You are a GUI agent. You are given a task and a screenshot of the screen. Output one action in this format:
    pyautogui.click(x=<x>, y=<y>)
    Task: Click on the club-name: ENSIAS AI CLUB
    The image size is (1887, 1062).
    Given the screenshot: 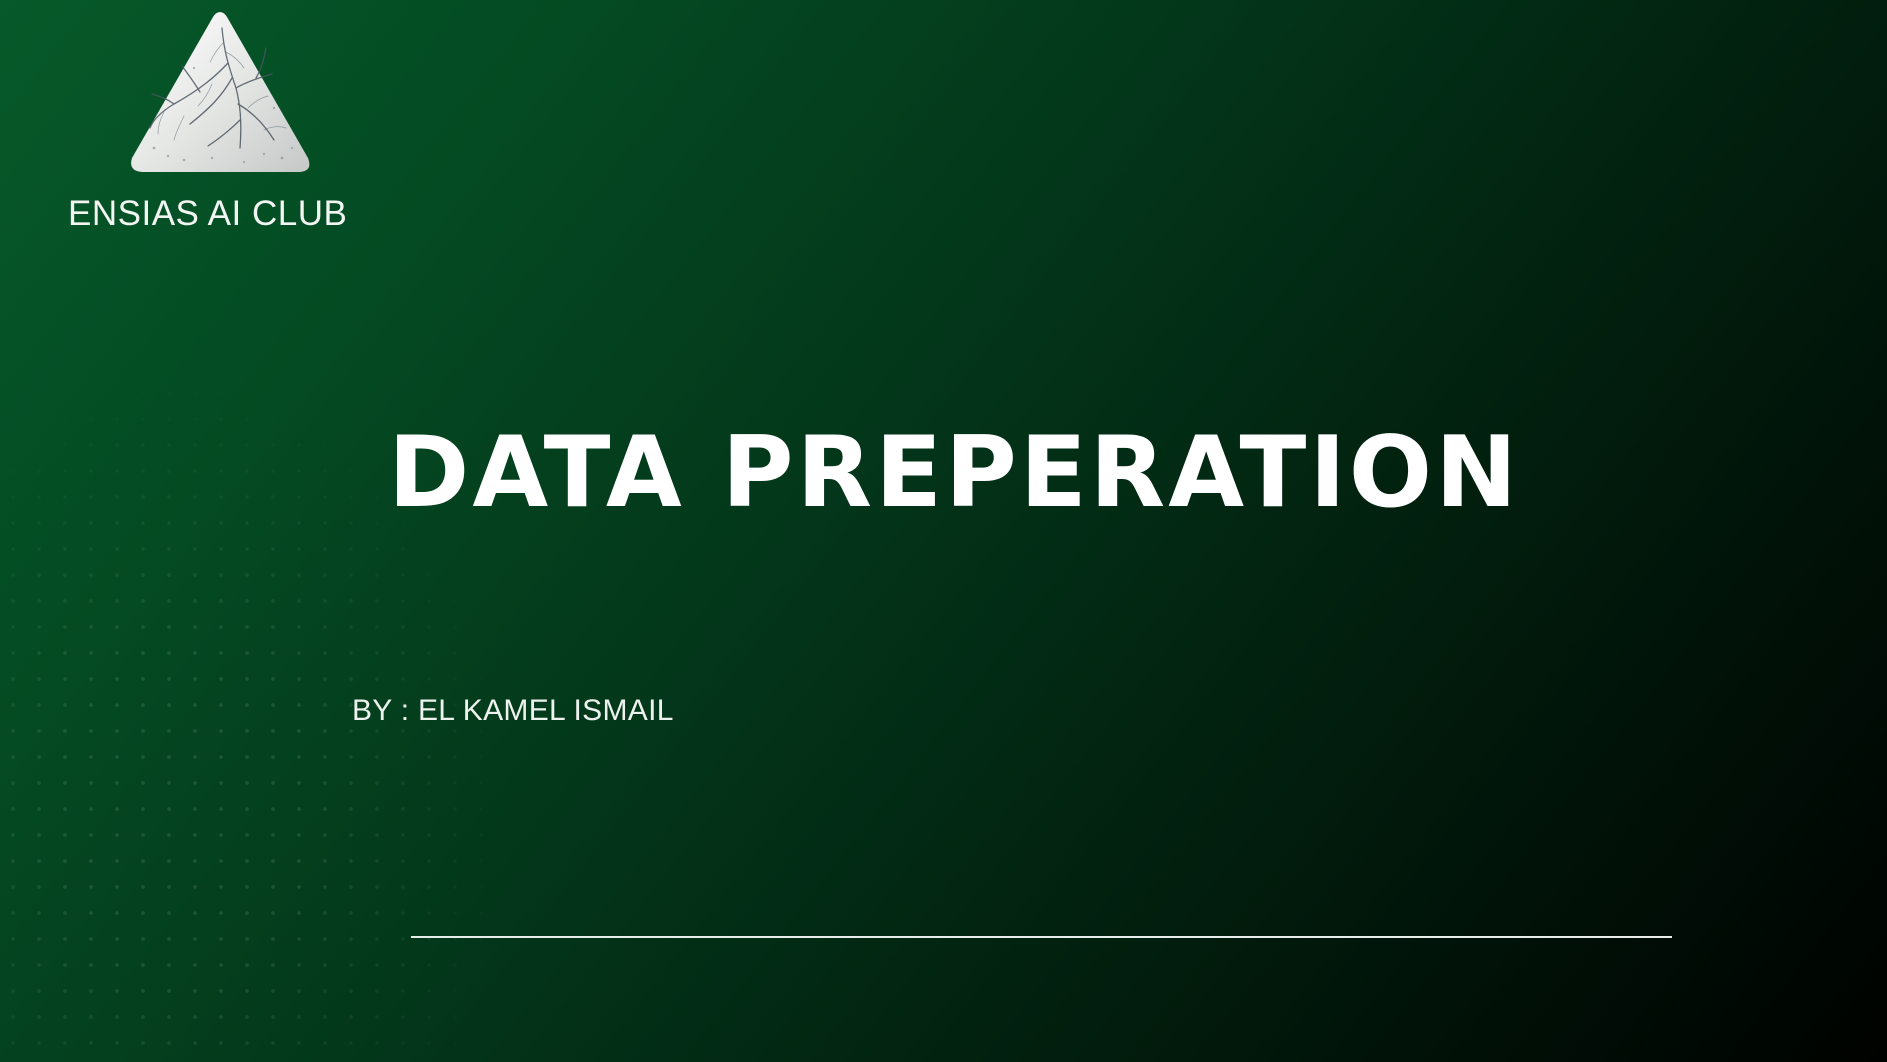 What is the action you would take?
    pyautogui.click(x=208, y=213)
    